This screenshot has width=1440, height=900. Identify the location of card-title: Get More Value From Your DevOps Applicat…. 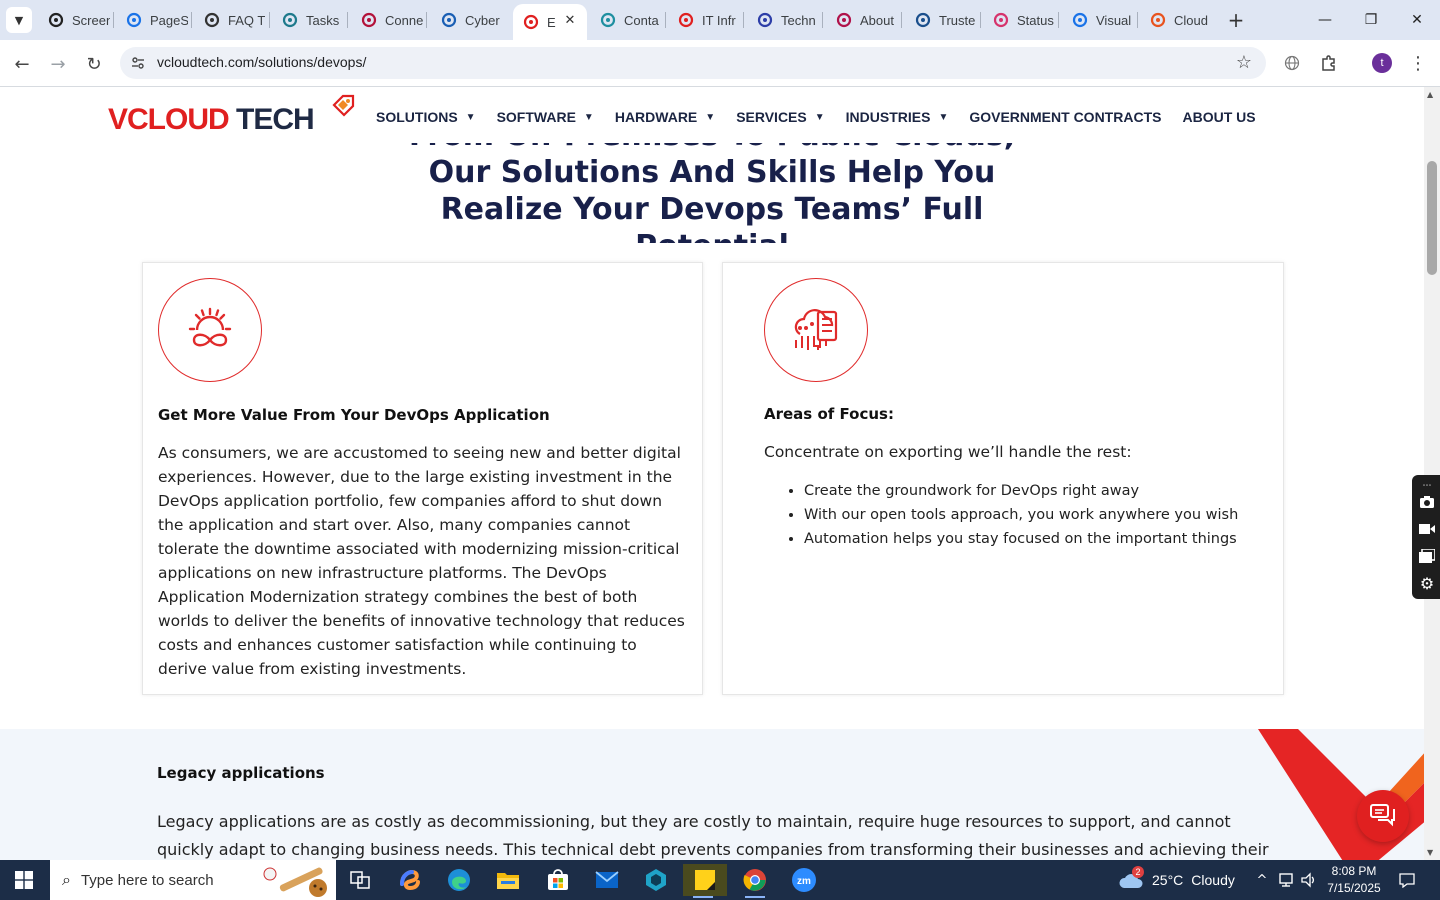
(354, 415).